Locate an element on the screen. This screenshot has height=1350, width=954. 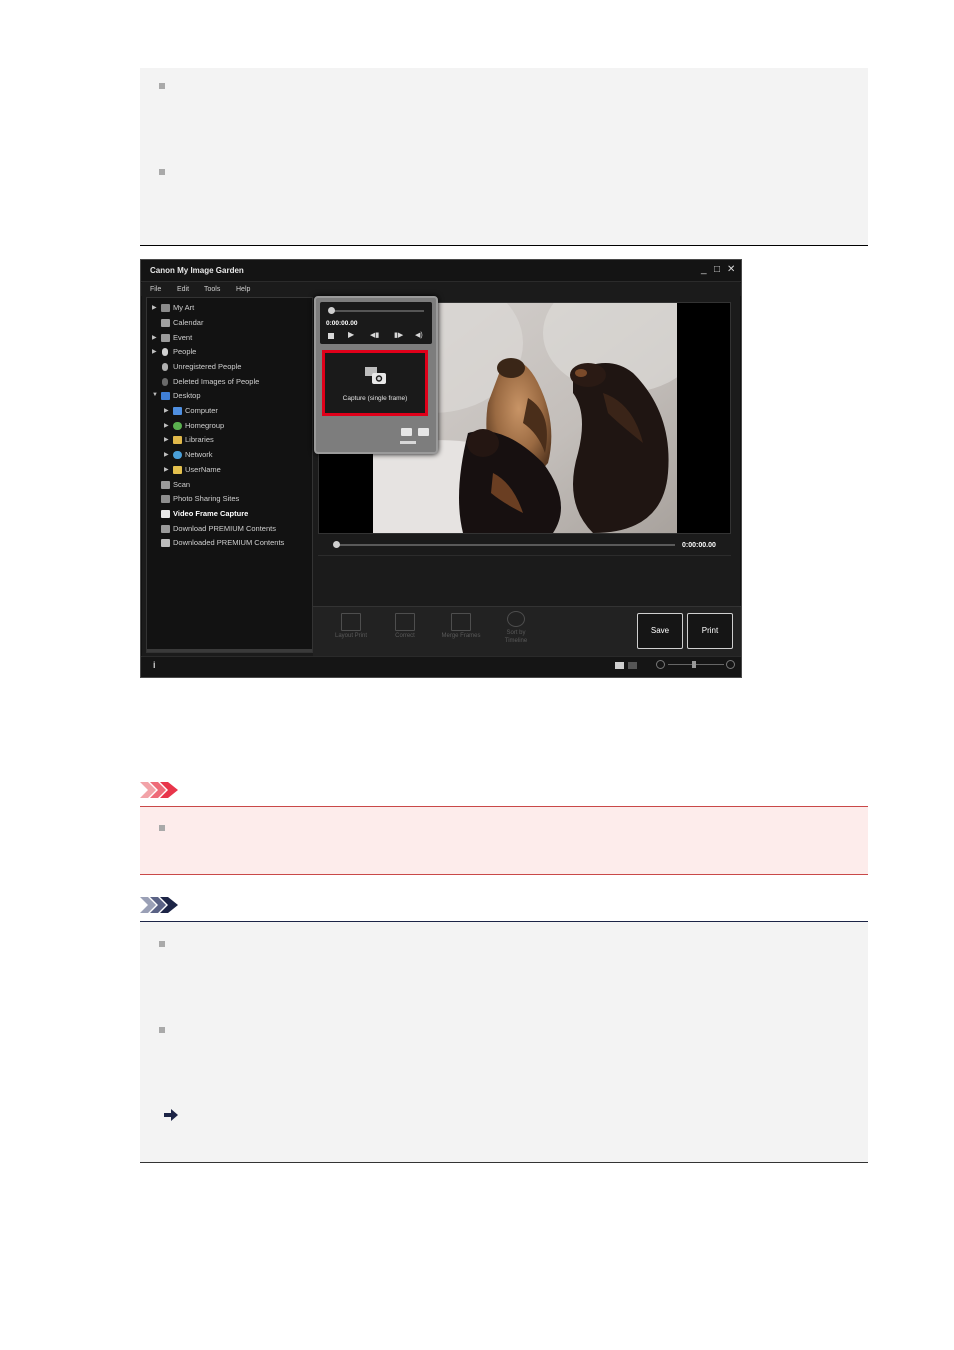
sidebar-item-downloaded-premium: Downloaded PREMIUM Contents is located at coordinates (228, 542).